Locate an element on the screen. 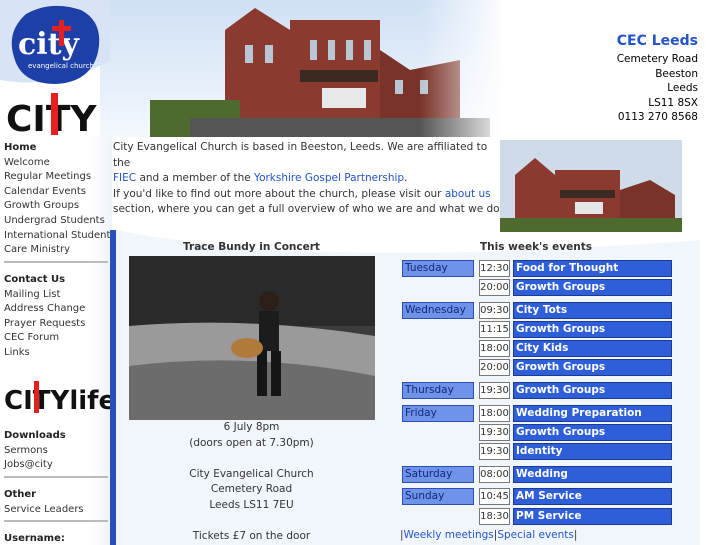  weekly-meetings-link: Weekly meetings is located at coordinates (449, 535).